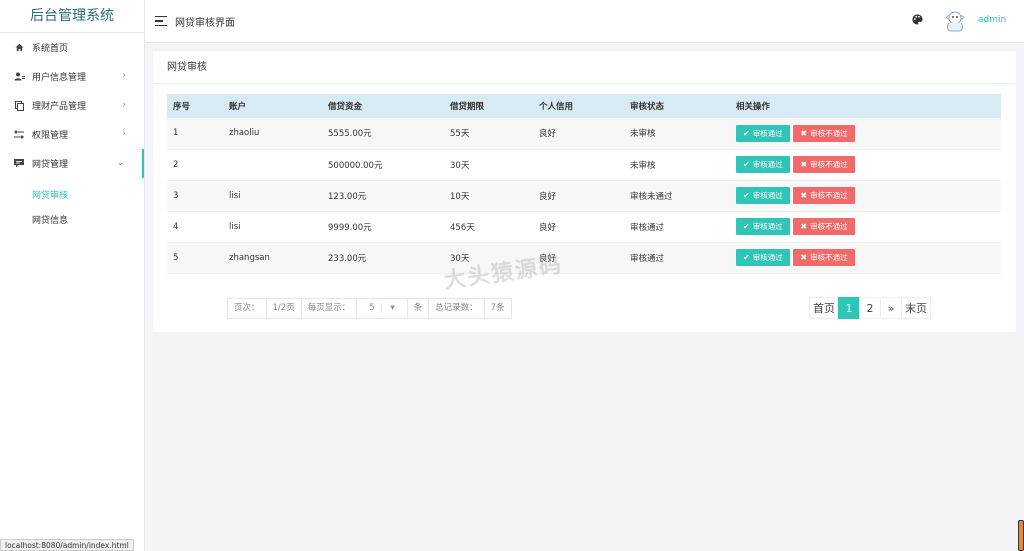 Image resolution: width=1024 pixels, height=551 pixels. What do you see at coordinates (72, 194) in the screenshot?
I see `sidebar-subitem-loan-review: 网贷审核` at bounding box center [72, 194].